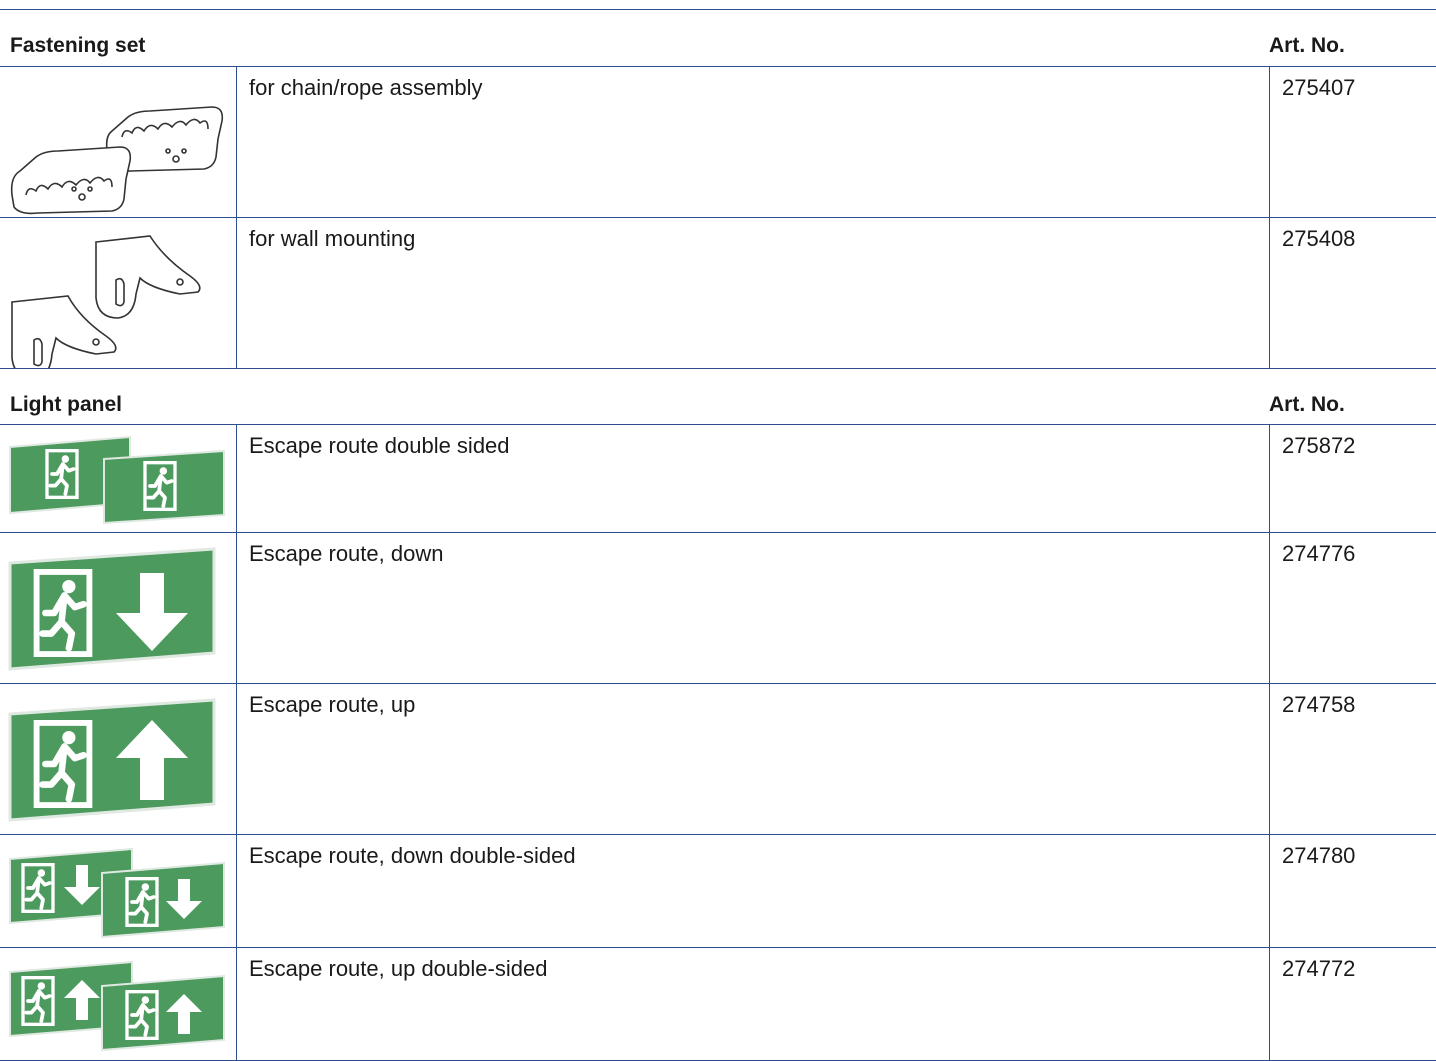  I want to click on top-rule, so click(718, 9).